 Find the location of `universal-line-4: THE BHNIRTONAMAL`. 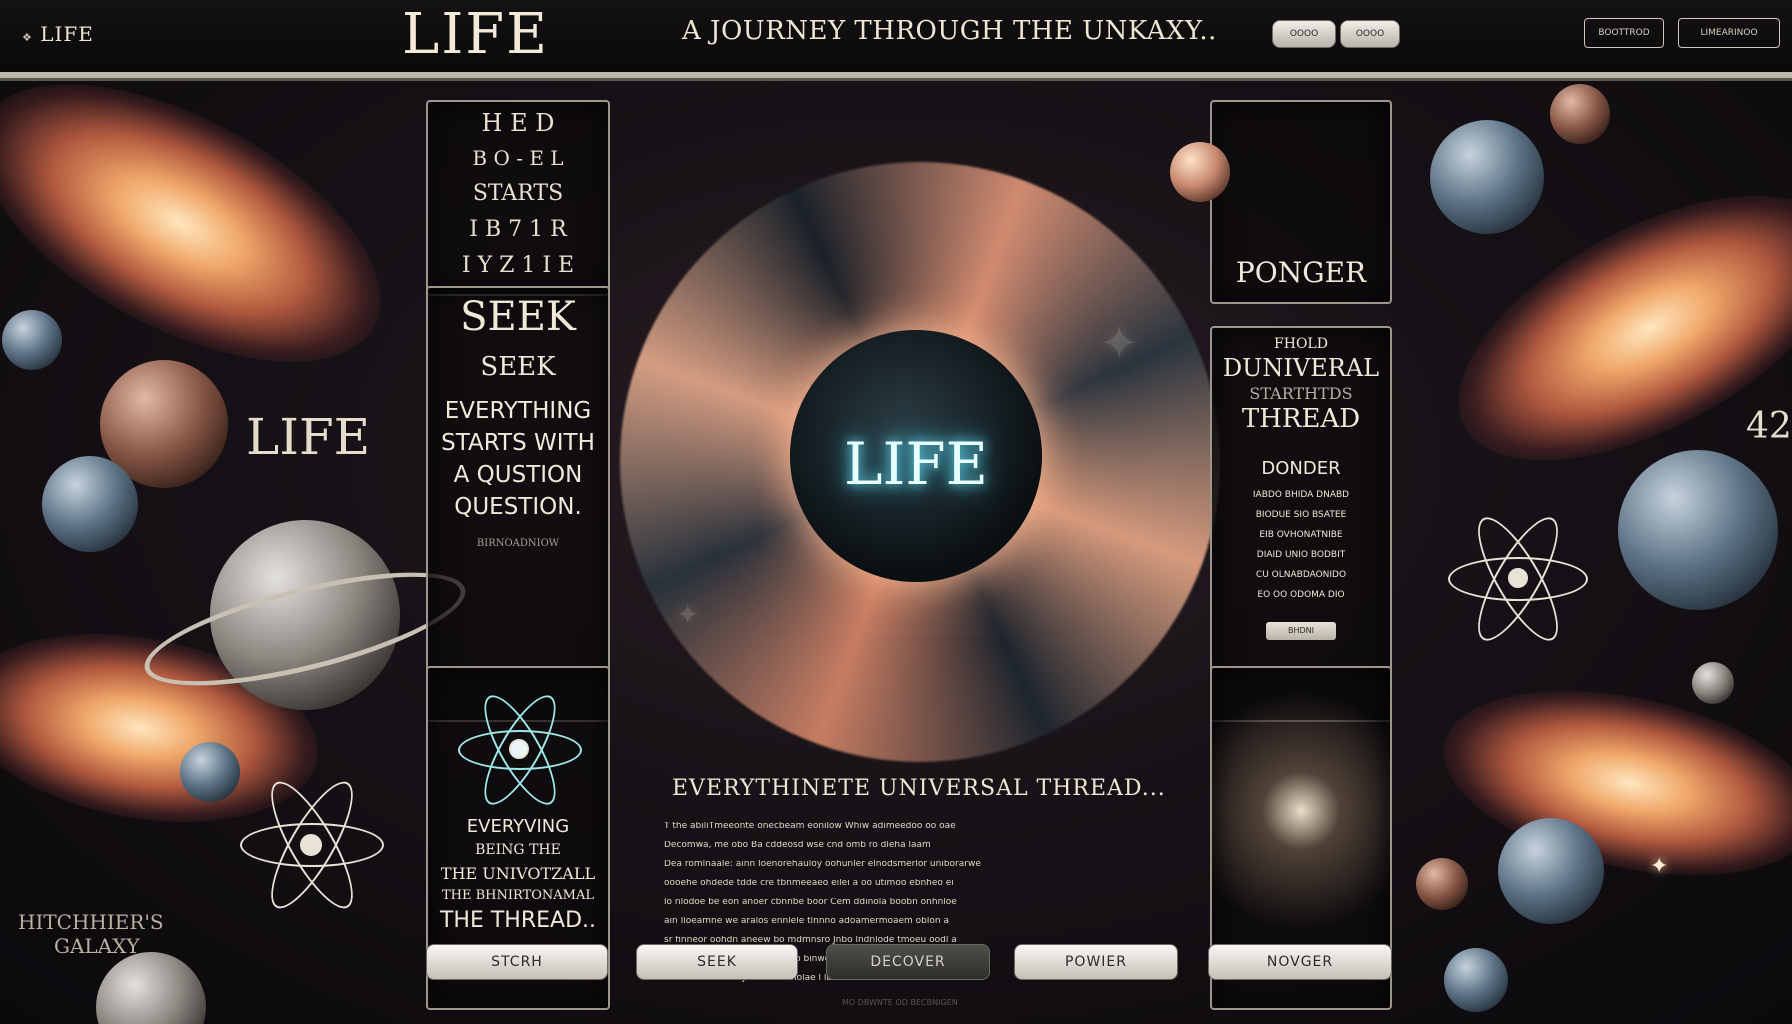

universal-line-4: THE BHNIRTONAMAL is located at coordinates (517, 895).